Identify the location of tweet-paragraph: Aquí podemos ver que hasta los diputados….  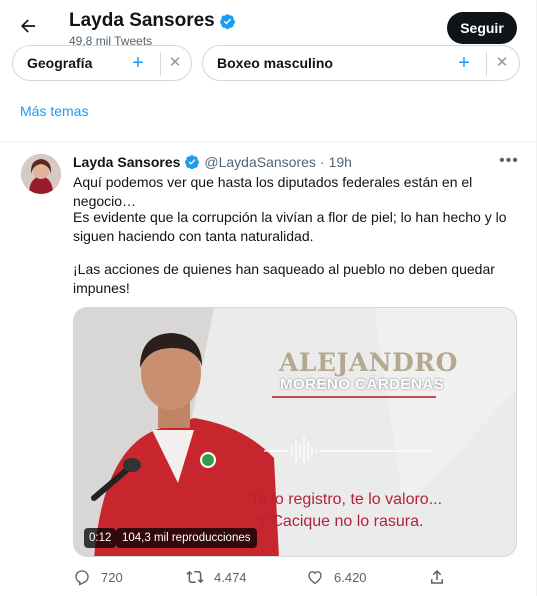
(273, 191).